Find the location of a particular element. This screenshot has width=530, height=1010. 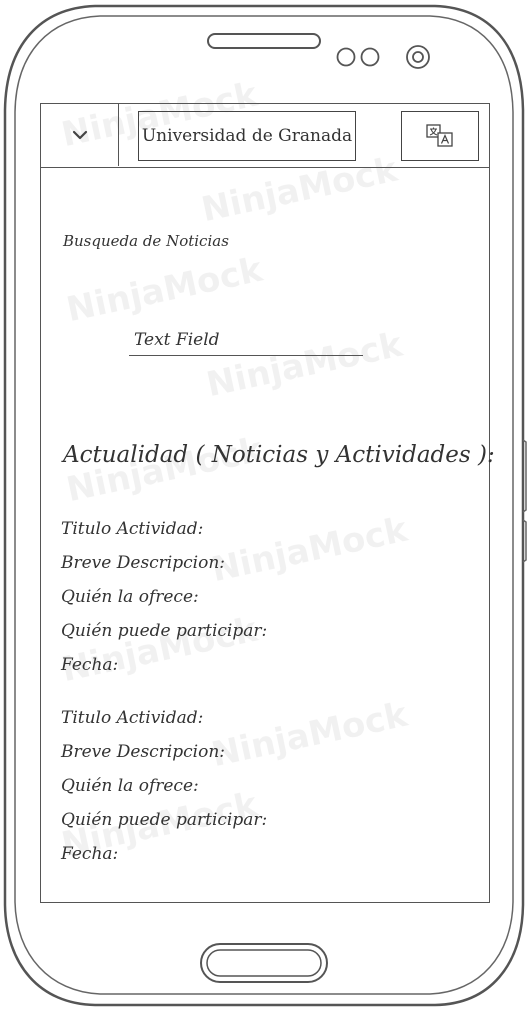

top-bar: Universidad de Granada is located at coordinates (265, 136).